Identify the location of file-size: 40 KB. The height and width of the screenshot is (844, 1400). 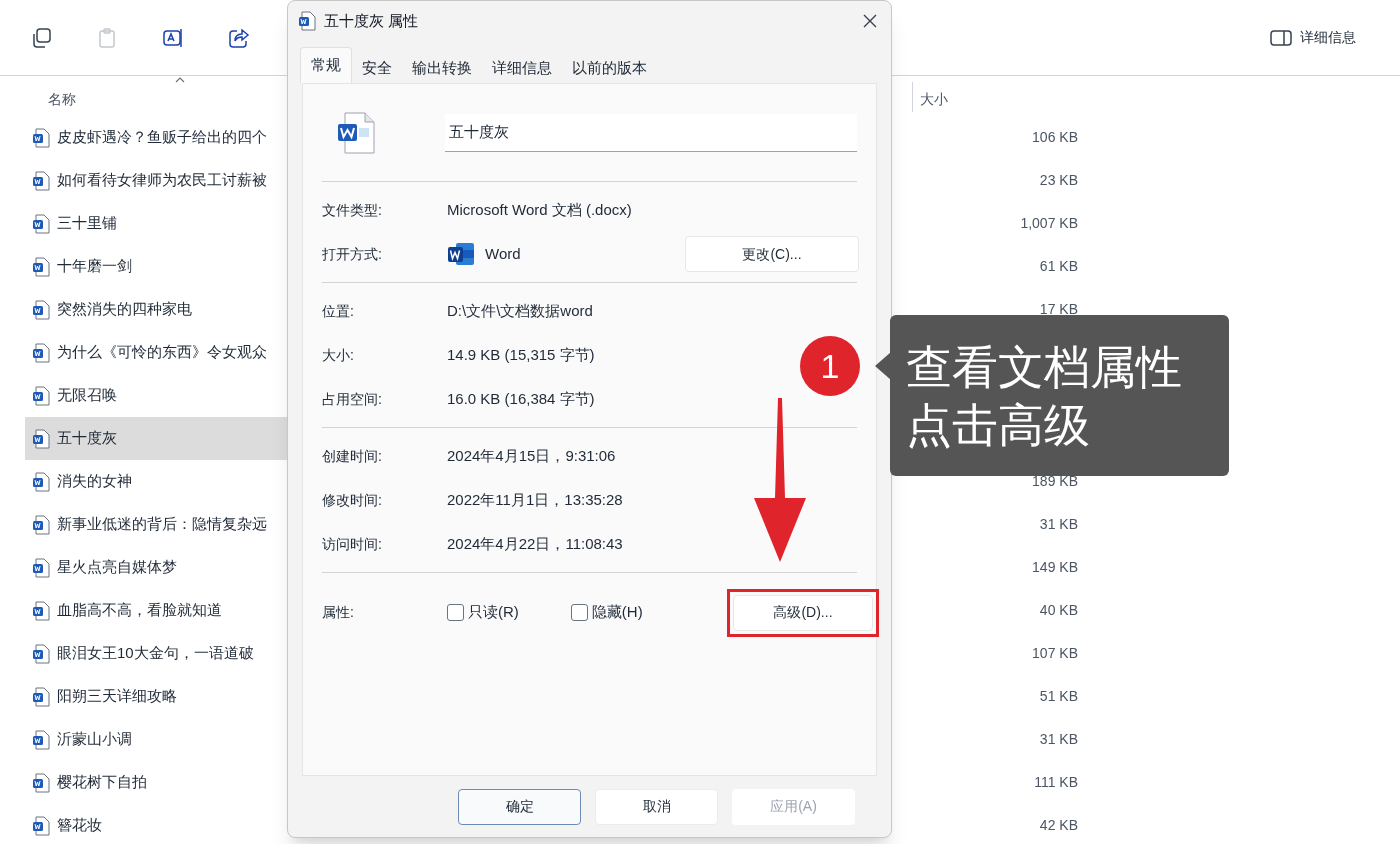
(1058, 610).